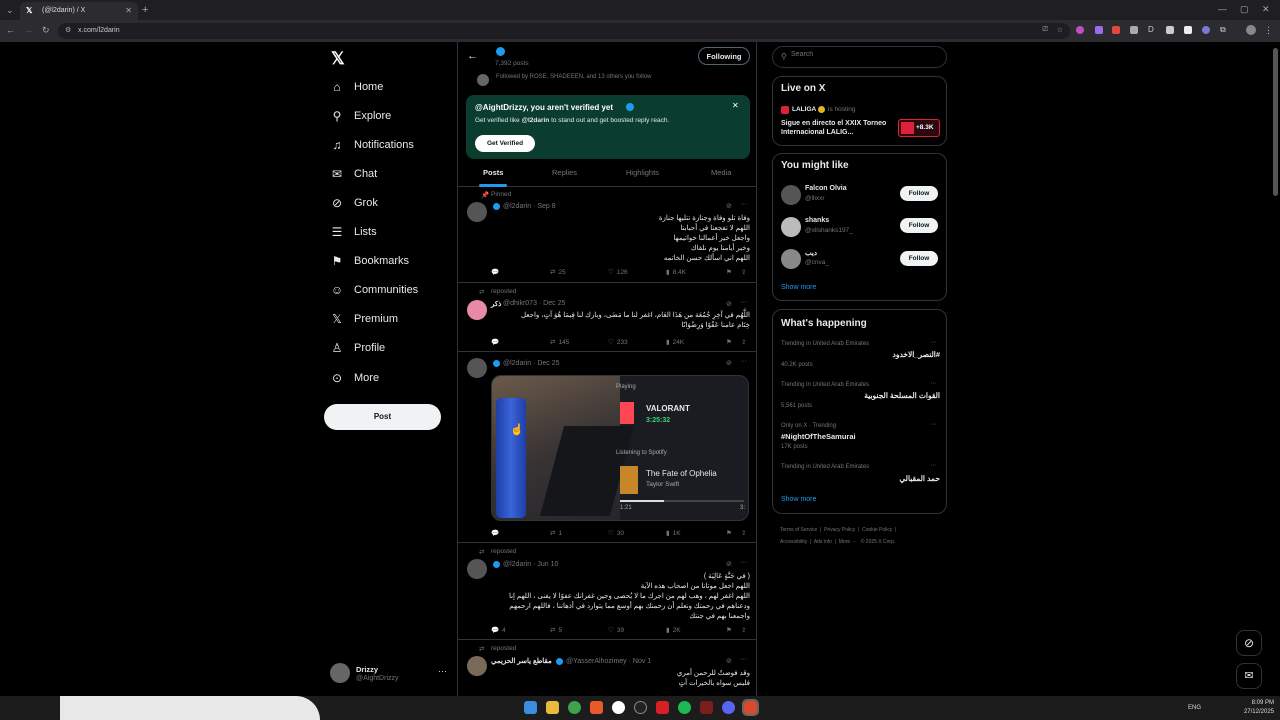 The width and height of the screenshot is (1280, 720). Describe the element at coordinates (361, 116) in the screenshot. I see `sidebar-item-explore: ⚲ Explore` at that location.